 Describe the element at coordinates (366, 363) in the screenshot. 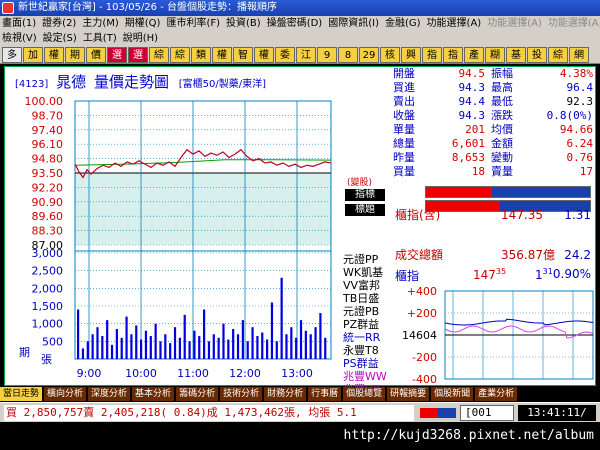

I see `broker-item: PS群益` at that location.